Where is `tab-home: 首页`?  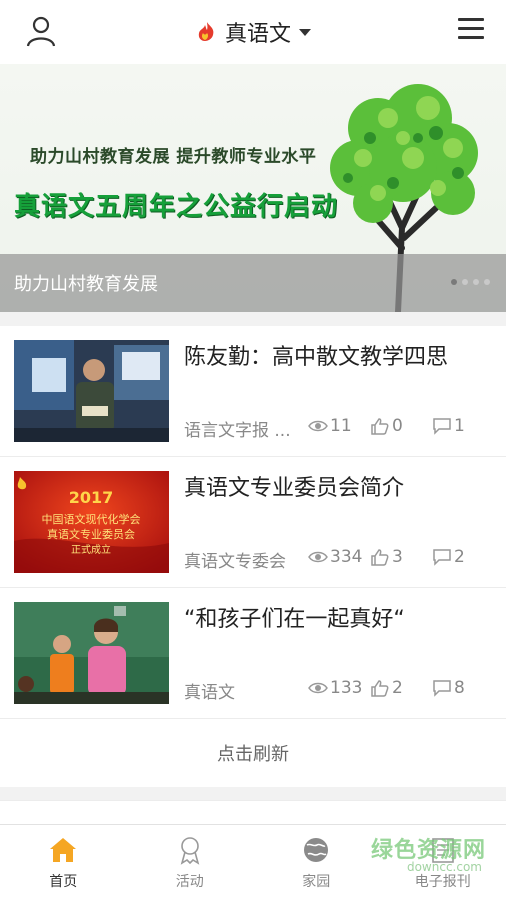 tab-home: 首页 is located at coordinates (63, 862).